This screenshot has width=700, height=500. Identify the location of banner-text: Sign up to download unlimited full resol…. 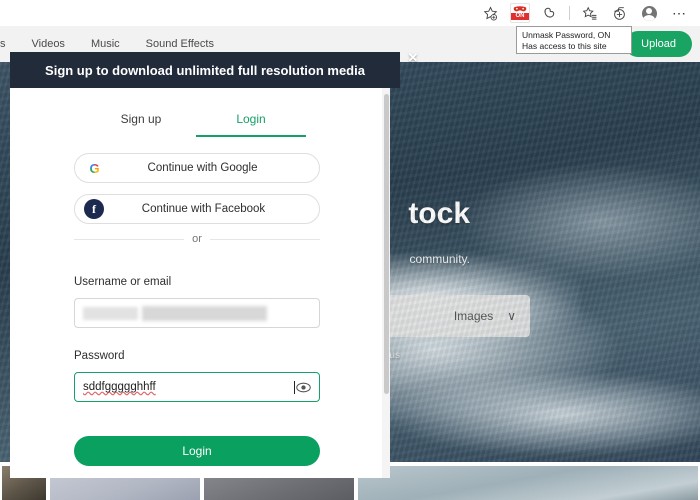
(205, 70).